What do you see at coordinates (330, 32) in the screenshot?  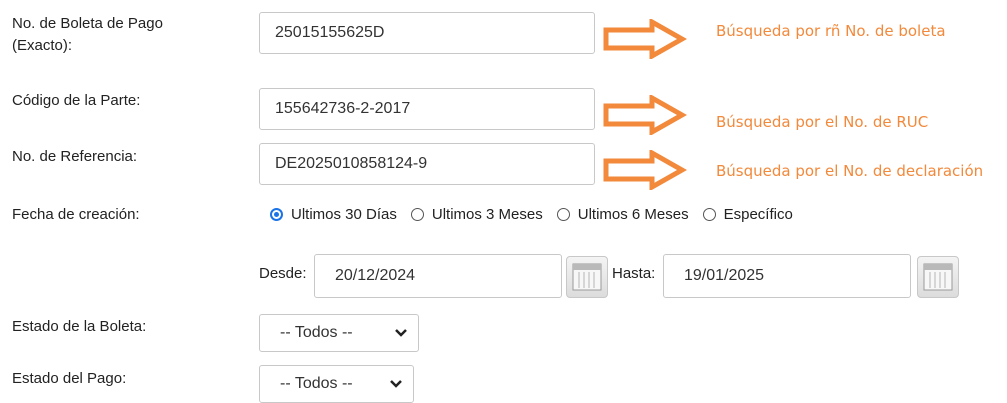 I see `boleta-input-value: 25015155625D` at bounding box center [330, 32].